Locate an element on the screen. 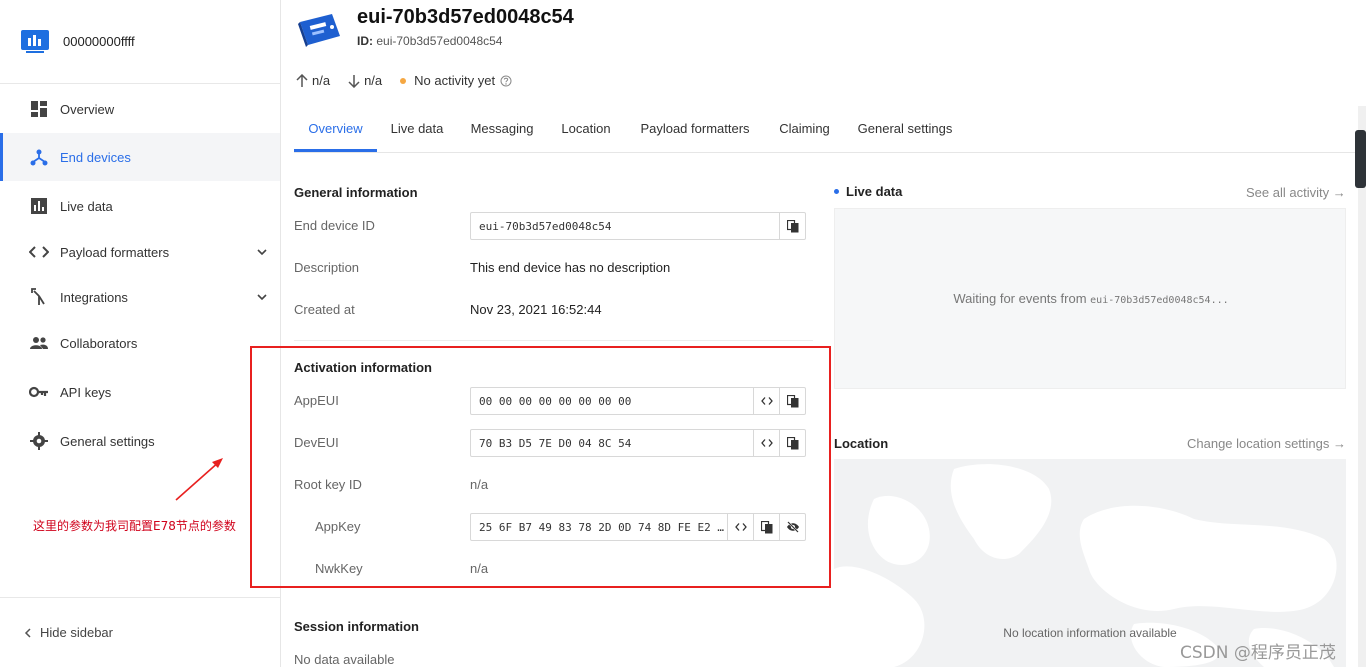  sidebar-item-end-devices: End devices is located at coordinates (140, 157).